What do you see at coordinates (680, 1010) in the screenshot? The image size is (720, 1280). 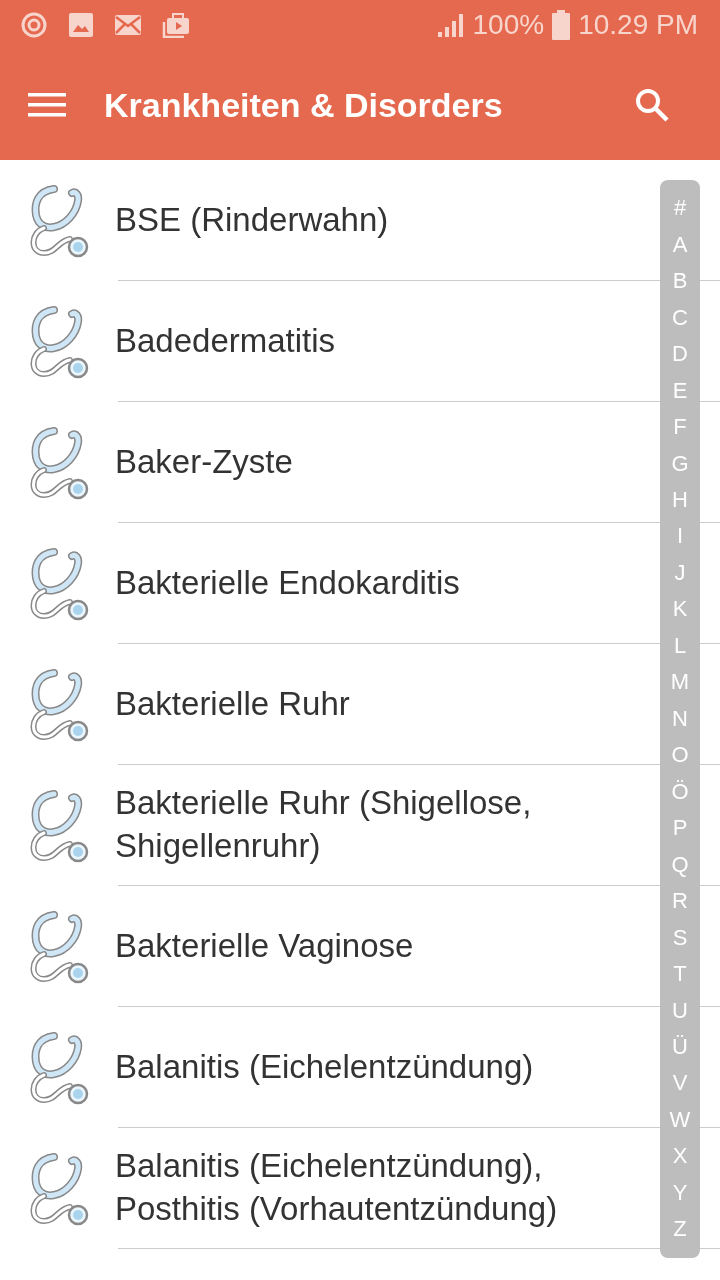 I see `index-letter: U` at bounding box center [680, 1010].